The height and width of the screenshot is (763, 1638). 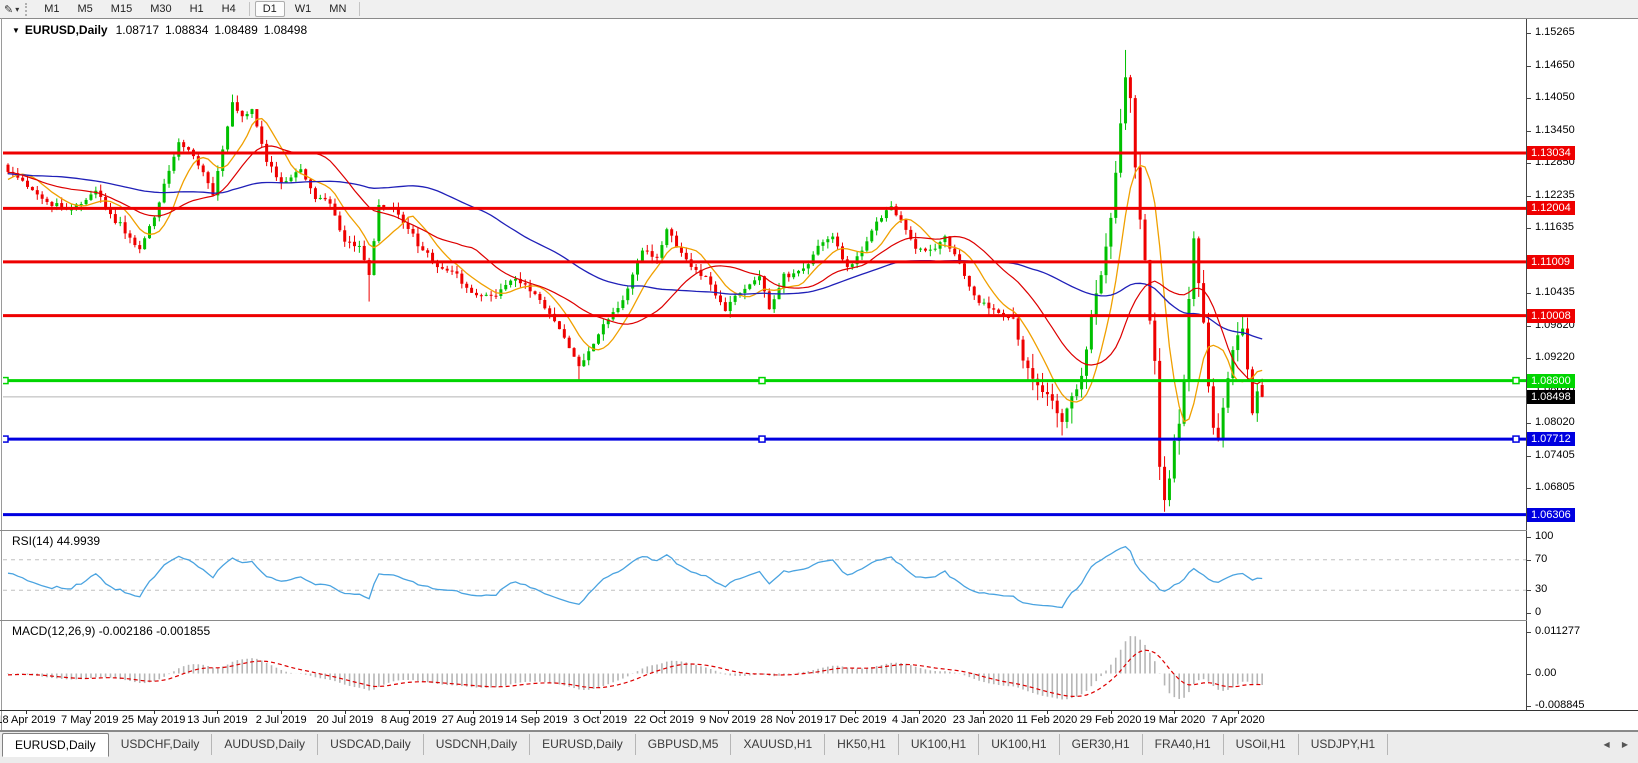 What do you see at coordinates (285, 30) in the screenshot?
I see `ohlc-close: 1.08498` at bounding box center [285, 30].